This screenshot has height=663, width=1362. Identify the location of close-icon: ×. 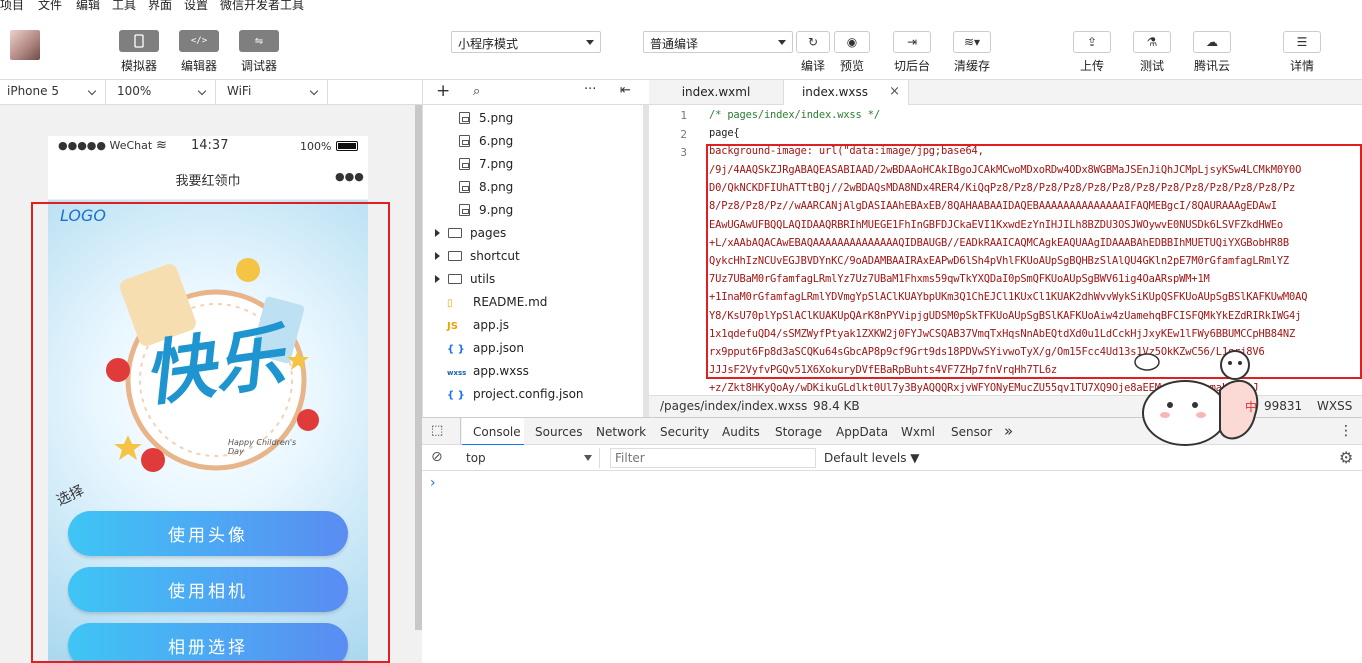
(894, 91).